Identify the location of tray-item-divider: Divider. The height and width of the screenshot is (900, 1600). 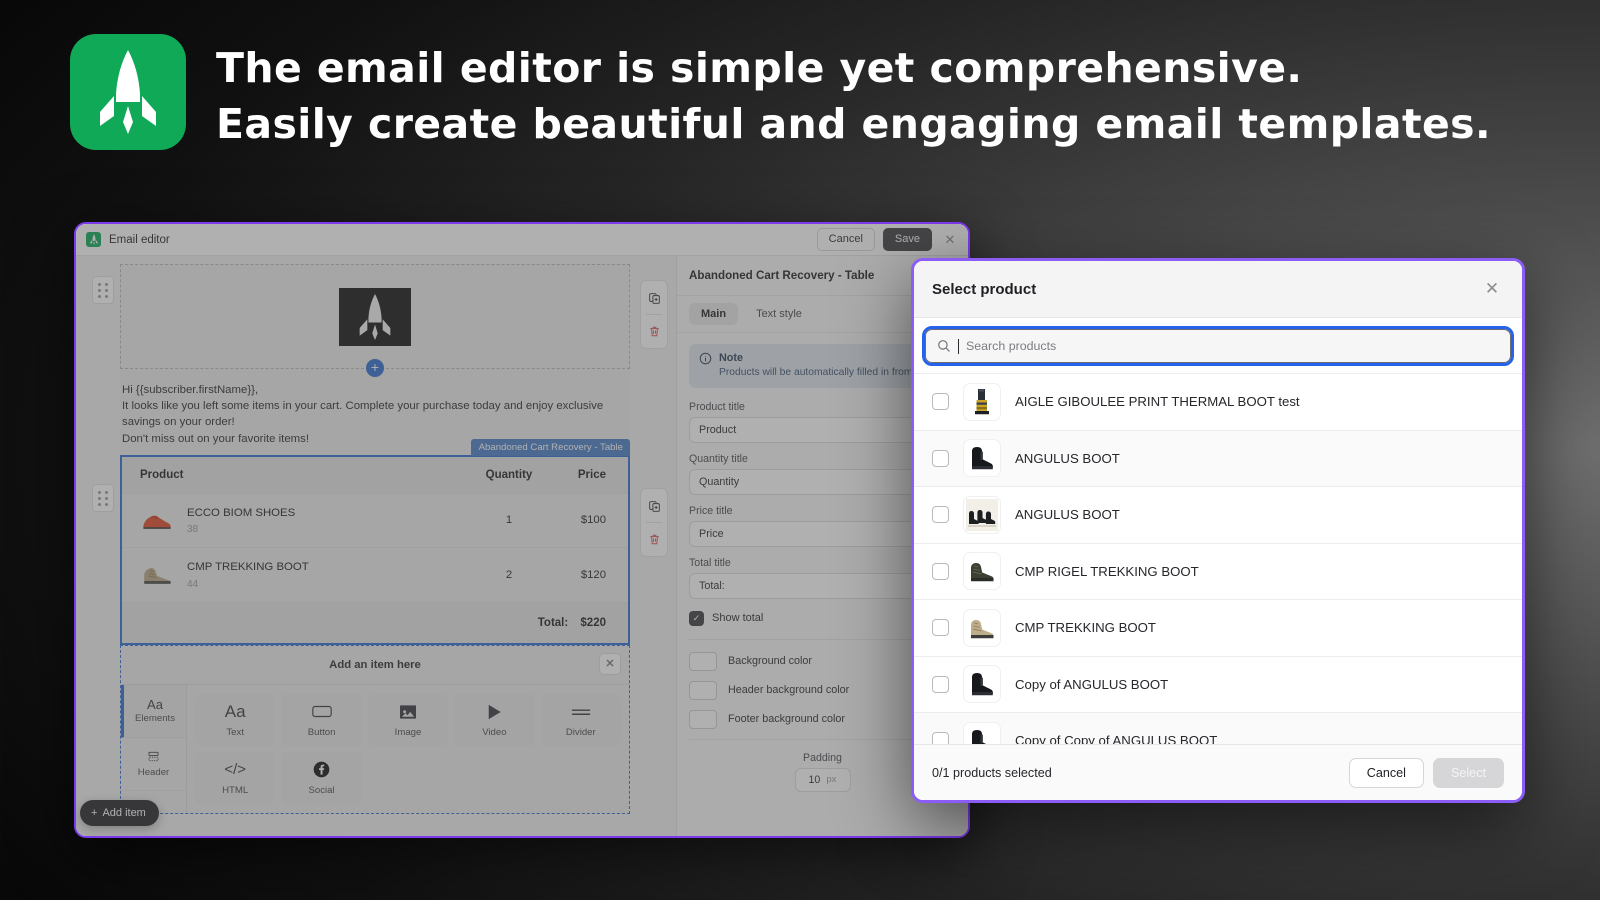
(580, 719).